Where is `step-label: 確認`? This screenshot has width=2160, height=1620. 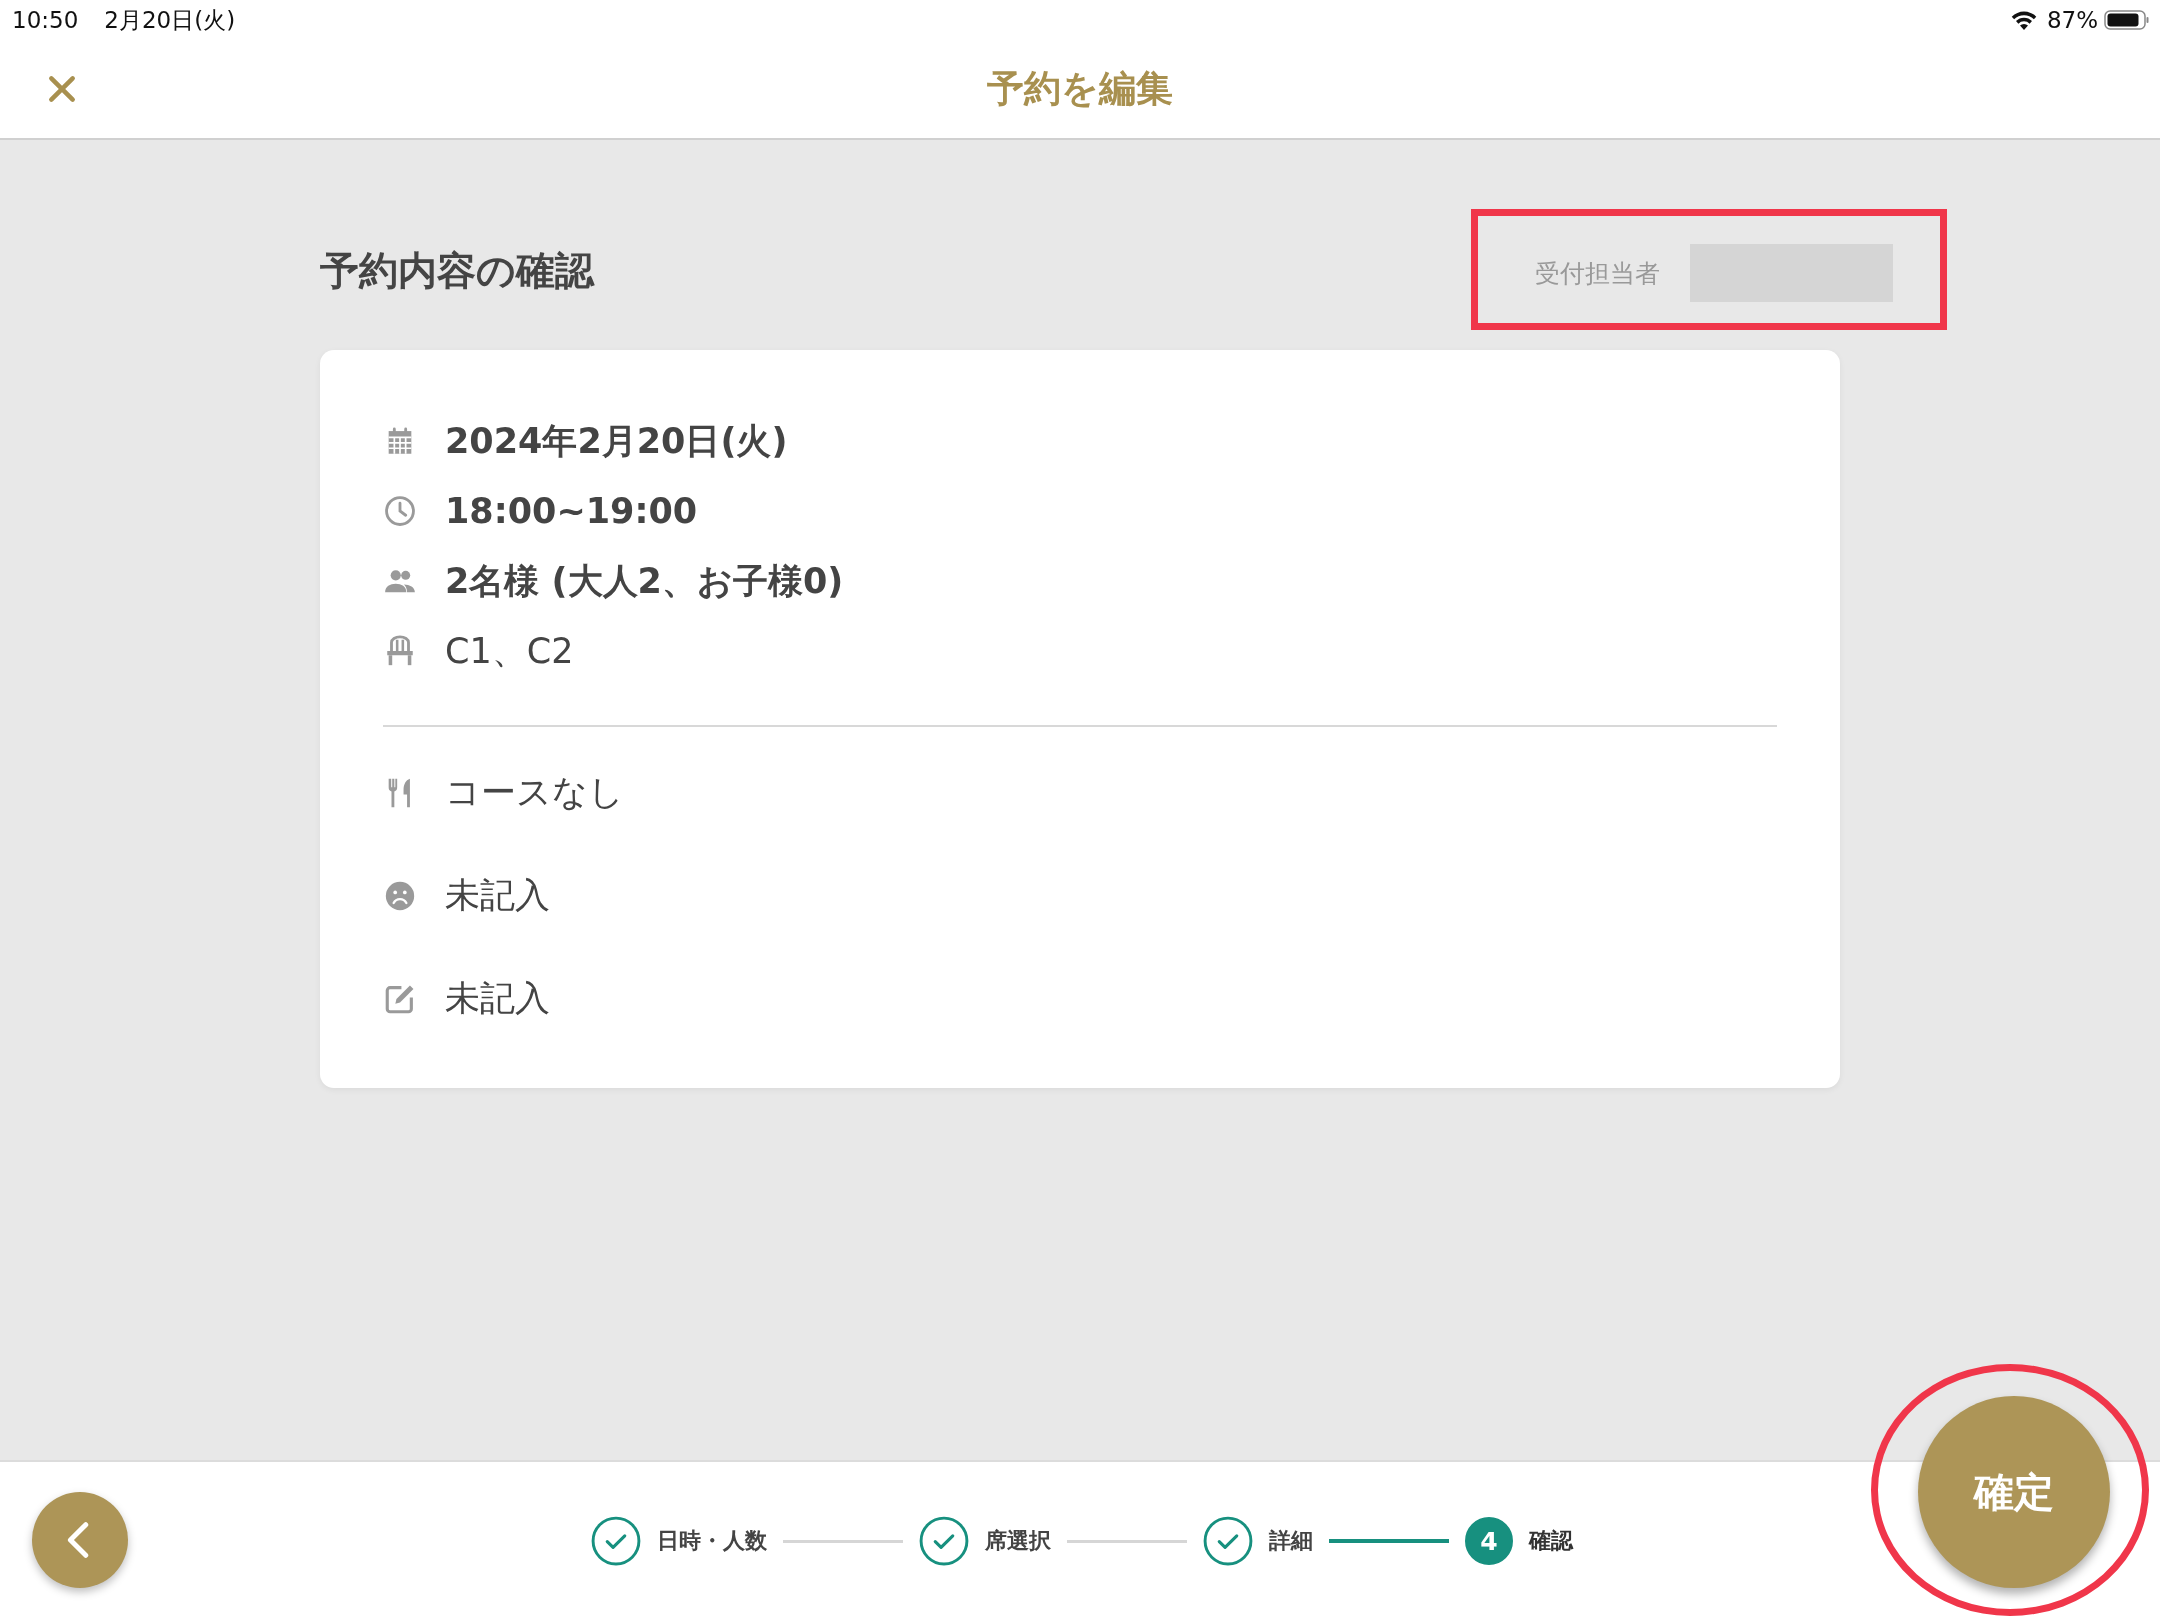 step-label: 確認 is located at coordinates (1551, 1541).